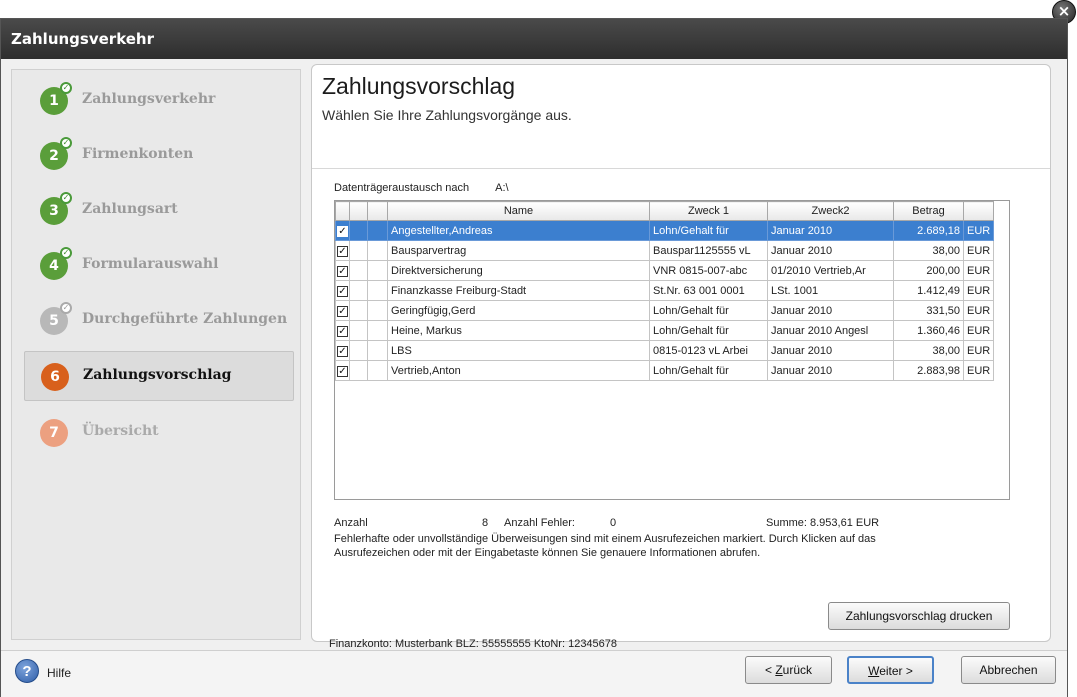 This screenshot has width=1077, height=697. I want to click on count-label: Anzahl, so click(351, 523).